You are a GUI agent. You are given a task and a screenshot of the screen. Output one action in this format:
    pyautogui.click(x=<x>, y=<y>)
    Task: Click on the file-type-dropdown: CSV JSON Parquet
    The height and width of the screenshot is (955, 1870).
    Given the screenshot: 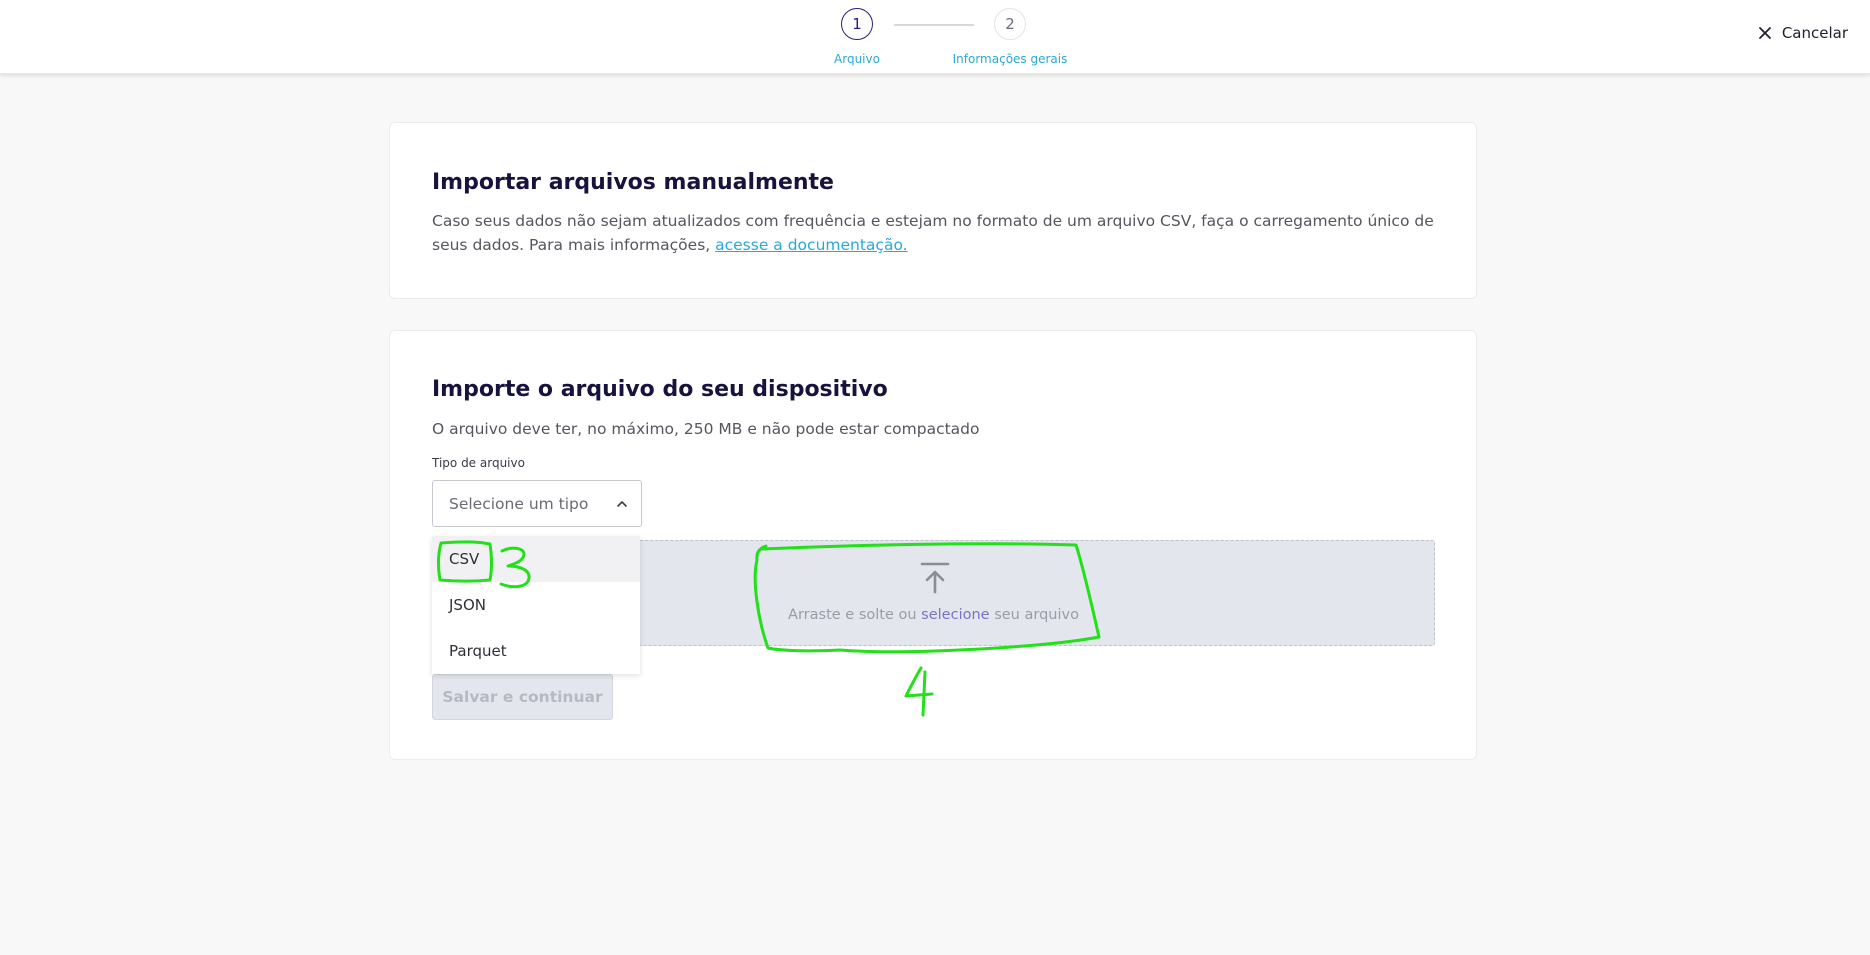 What is the action you would take?
    pyautogui.click(x=536, y=605)
    